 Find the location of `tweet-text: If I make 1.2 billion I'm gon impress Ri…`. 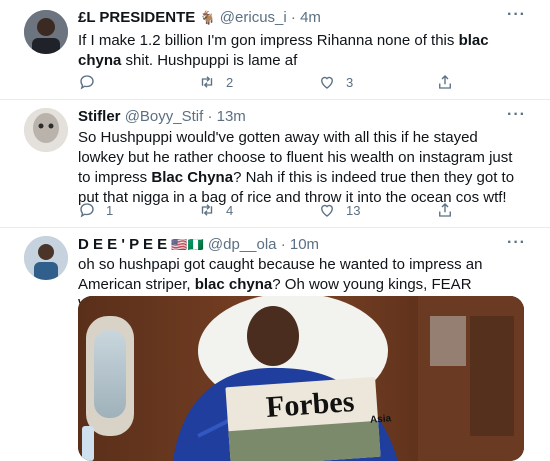

tweet-text: If I make 1.2 billion I'm gon impress Ri… is located at coordinates (283, 50).